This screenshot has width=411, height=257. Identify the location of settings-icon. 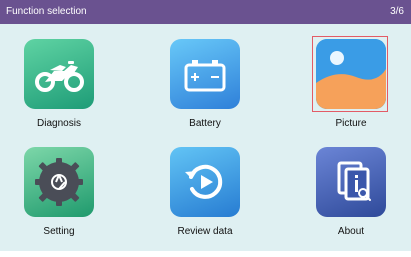
(59, 182).